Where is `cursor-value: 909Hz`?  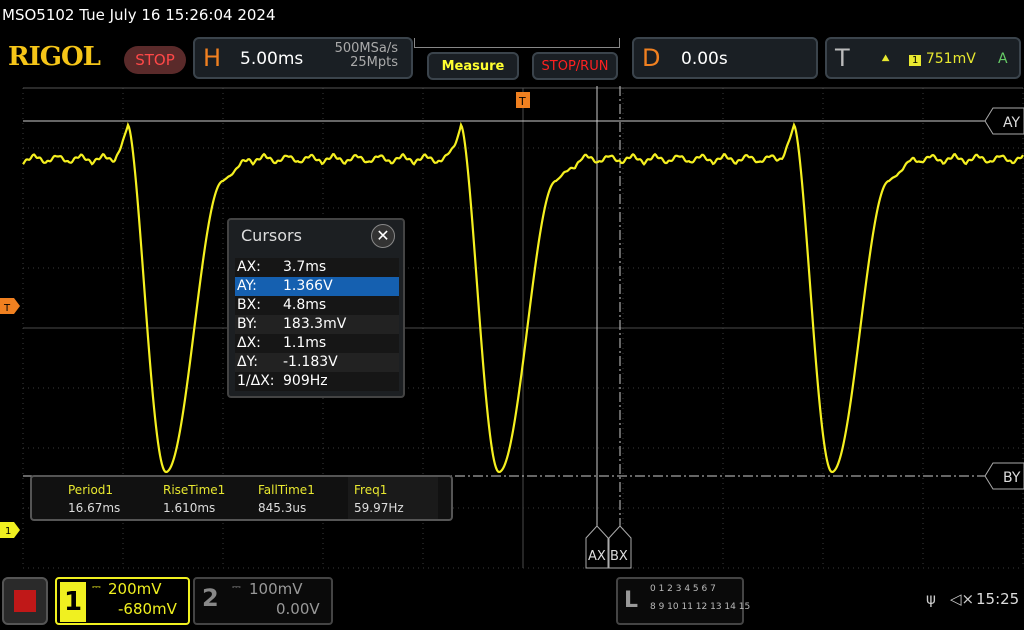 cursor-value: 909Hz is located at coordinates (305, 381).